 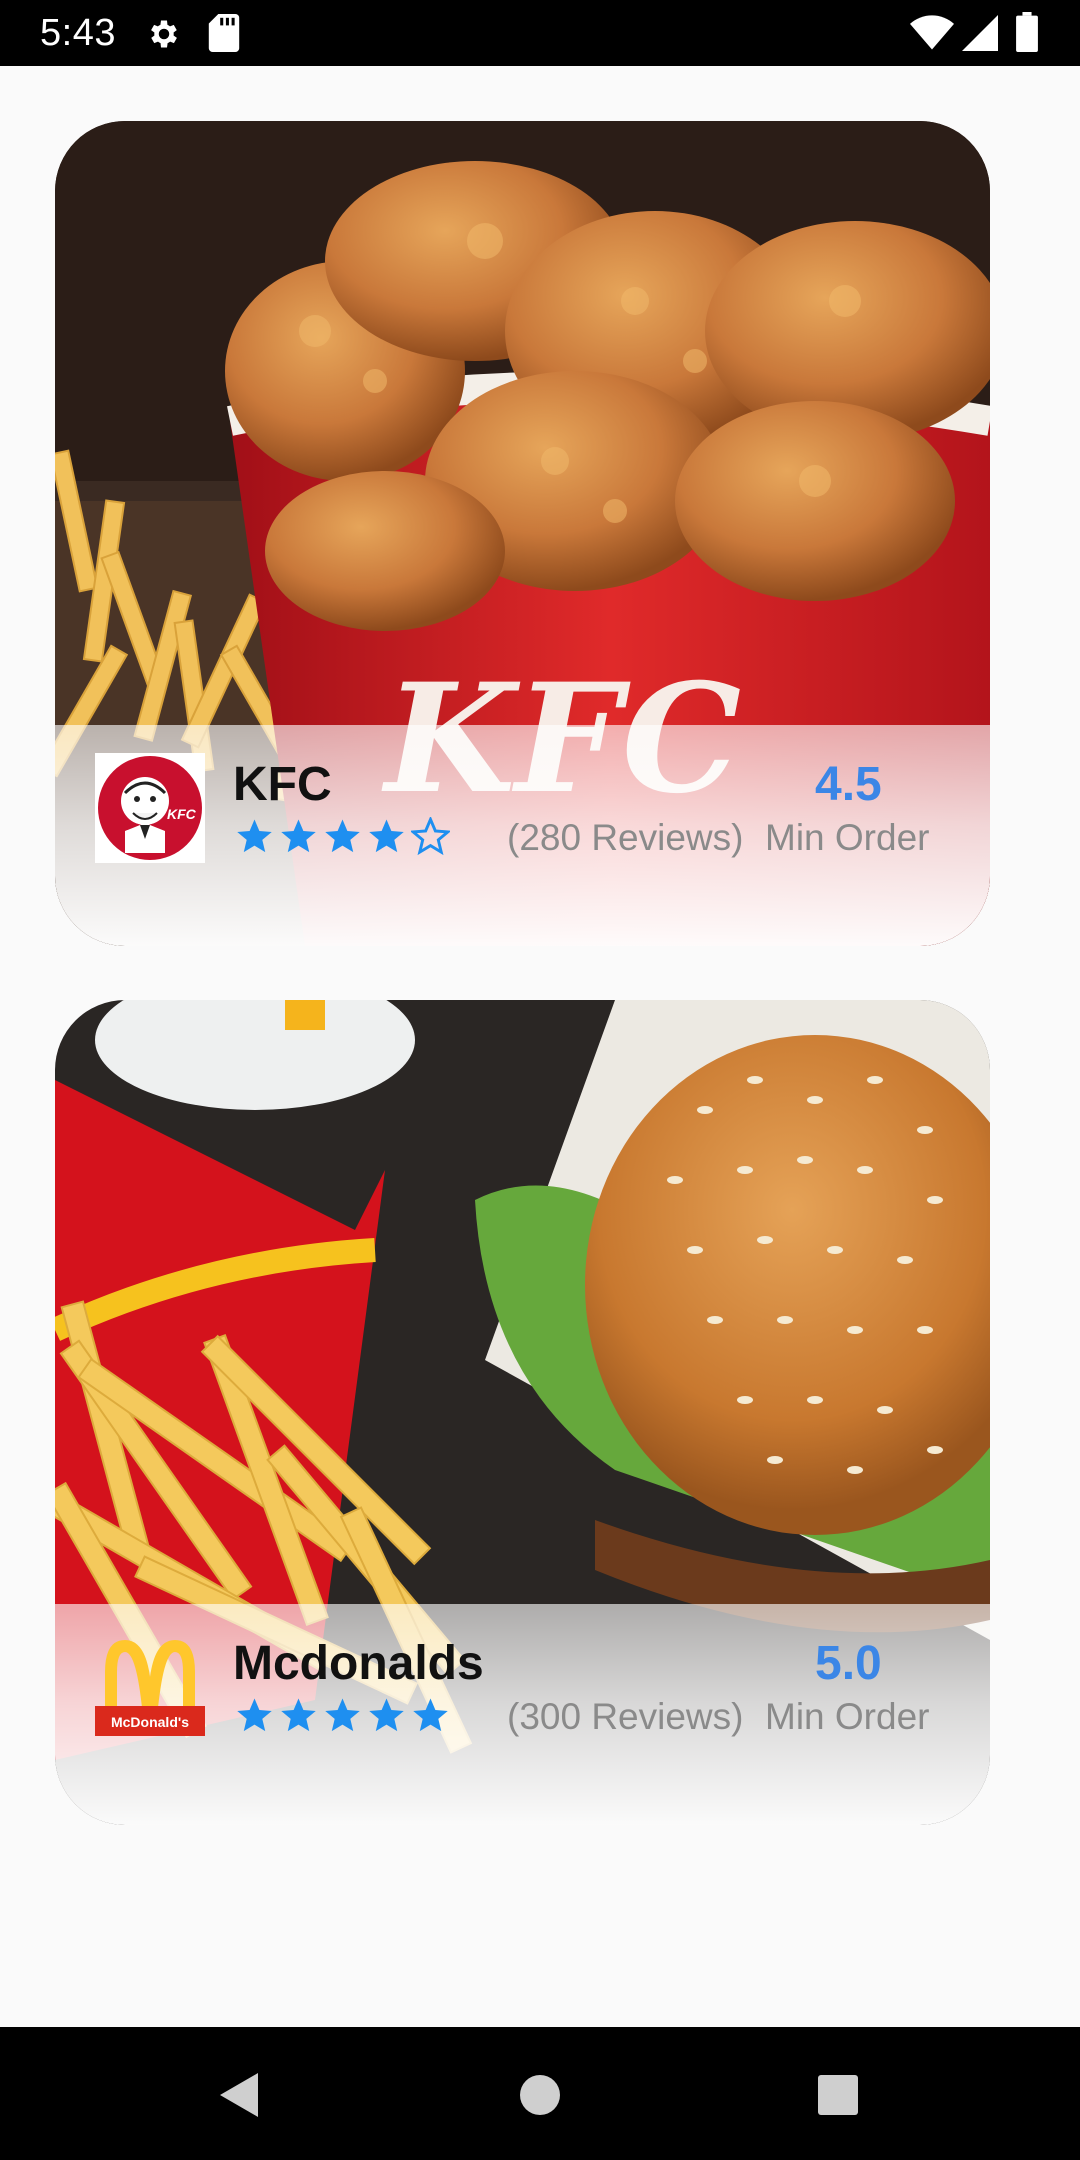 I want to click on restaurant-name: Mcdonalds, so click(x=358, y=1663).